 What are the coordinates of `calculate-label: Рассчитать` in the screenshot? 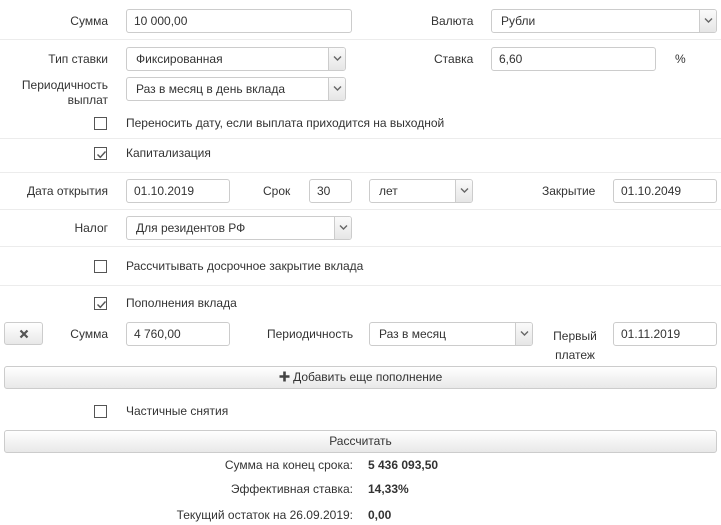 It's located at (360, 441).